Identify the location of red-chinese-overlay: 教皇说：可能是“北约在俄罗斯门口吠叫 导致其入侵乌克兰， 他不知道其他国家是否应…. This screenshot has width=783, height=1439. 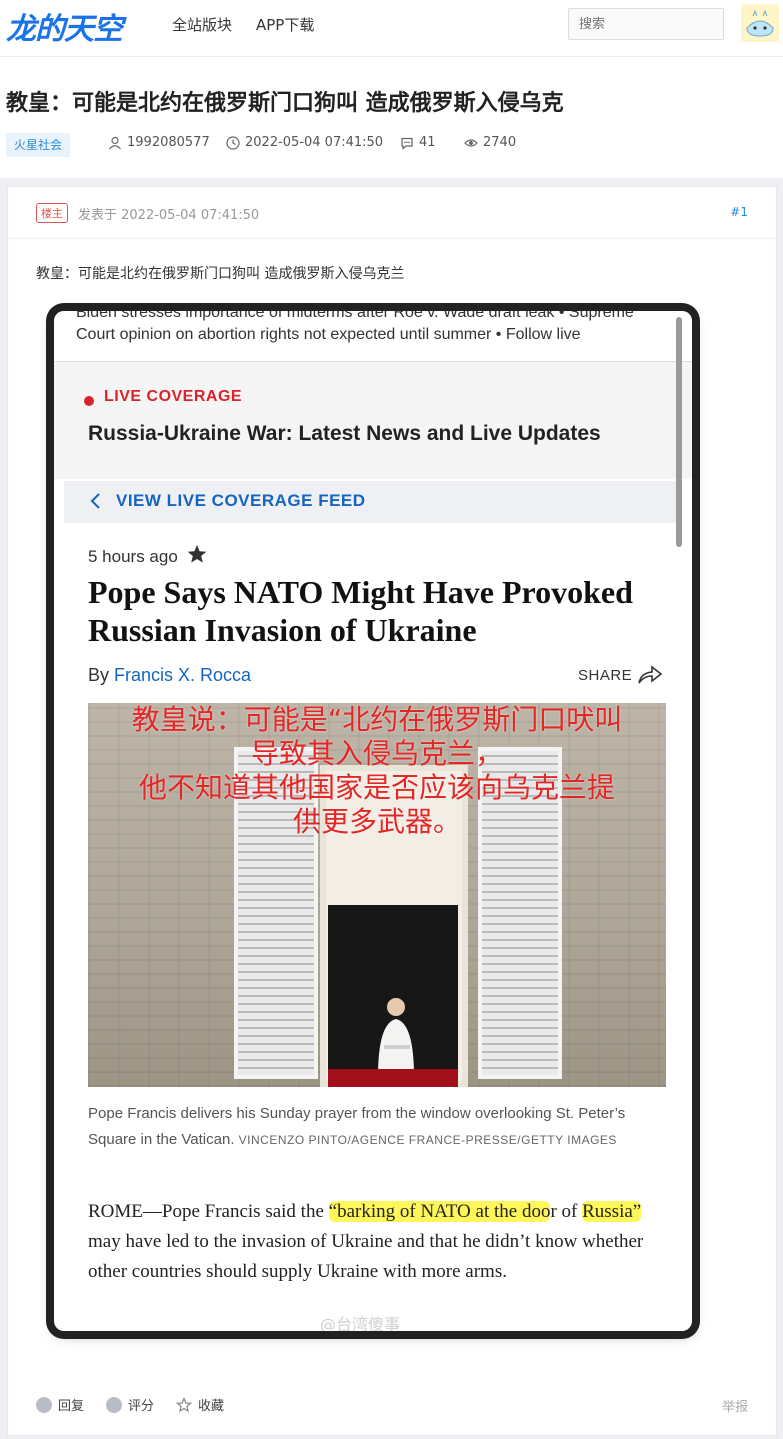
(377, 771).